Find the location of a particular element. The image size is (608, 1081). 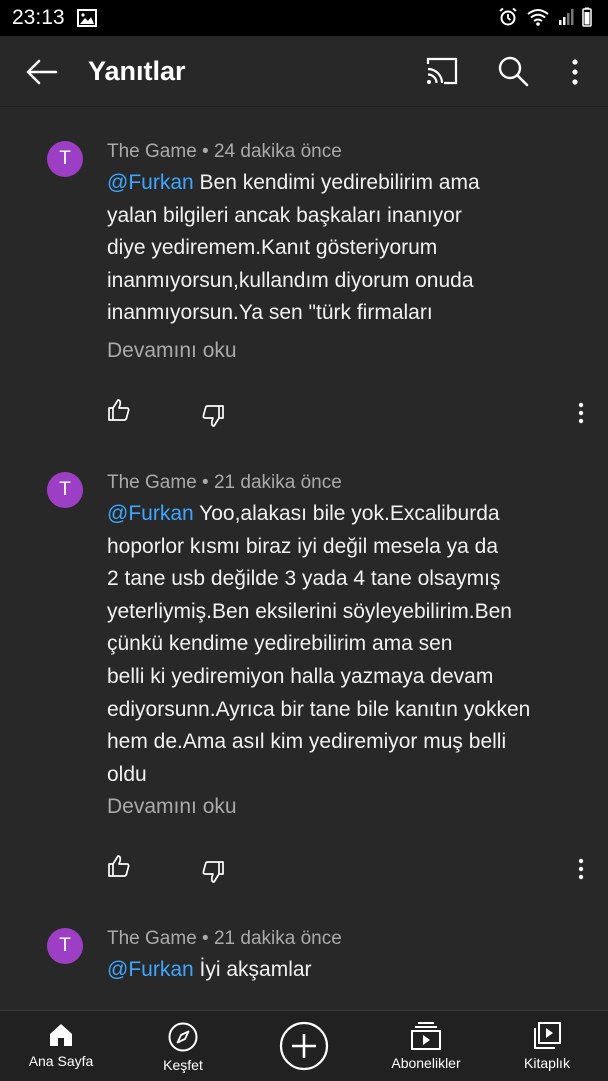

nav-library: Kitaplık is located at coordinates (547, 1046).